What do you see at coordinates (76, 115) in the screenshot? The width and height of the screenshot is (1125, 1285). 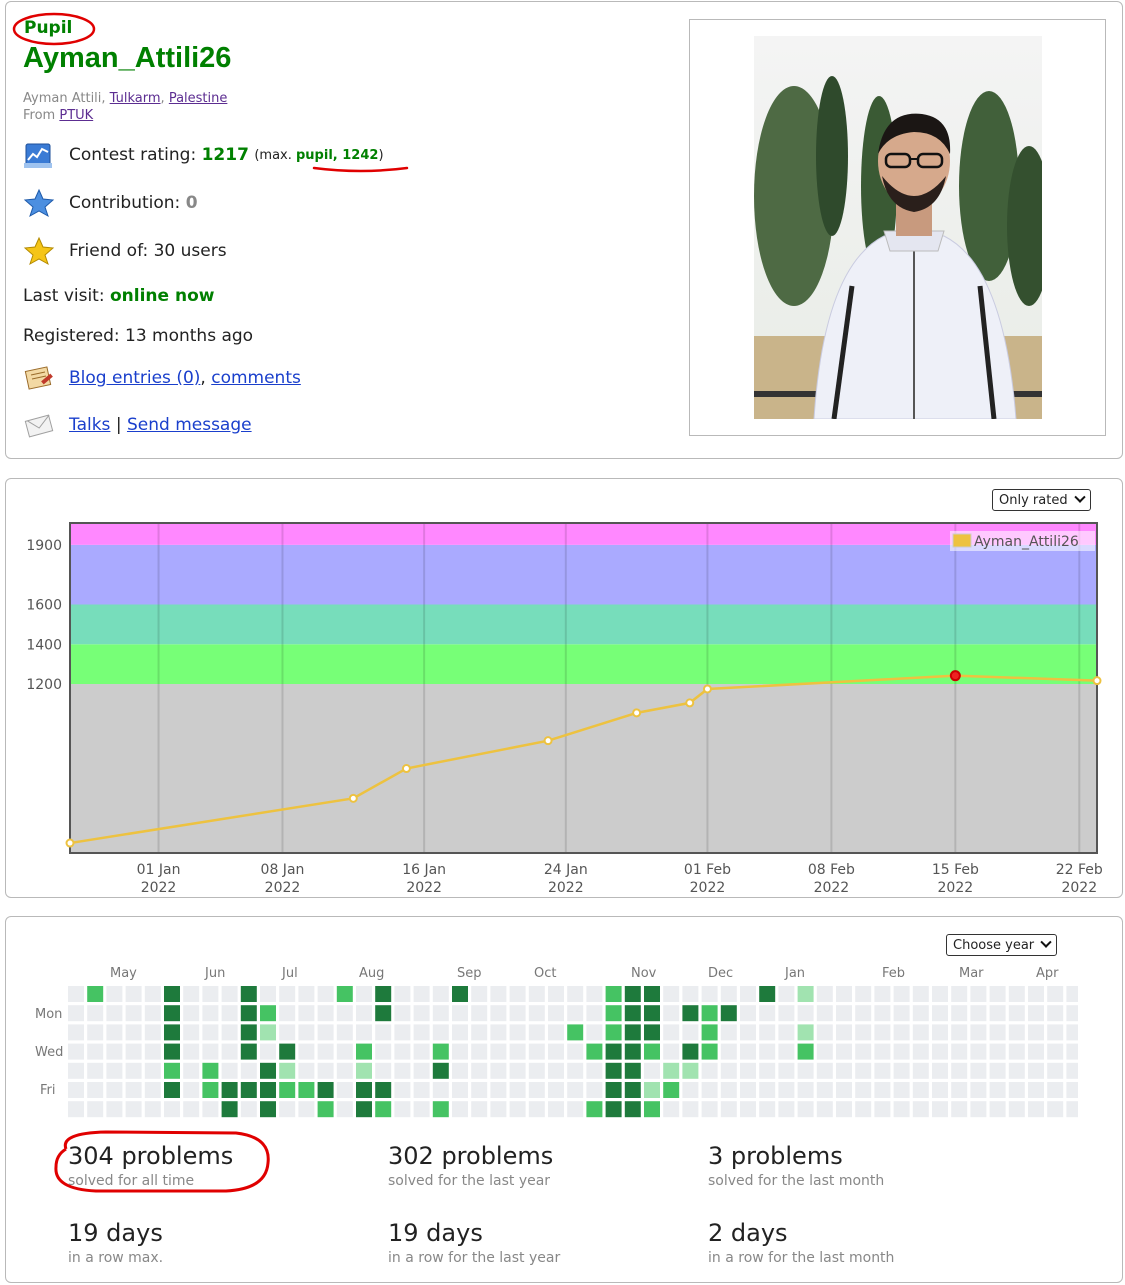 I see `organization-link: PTUK` at bounding box center [76, 115].